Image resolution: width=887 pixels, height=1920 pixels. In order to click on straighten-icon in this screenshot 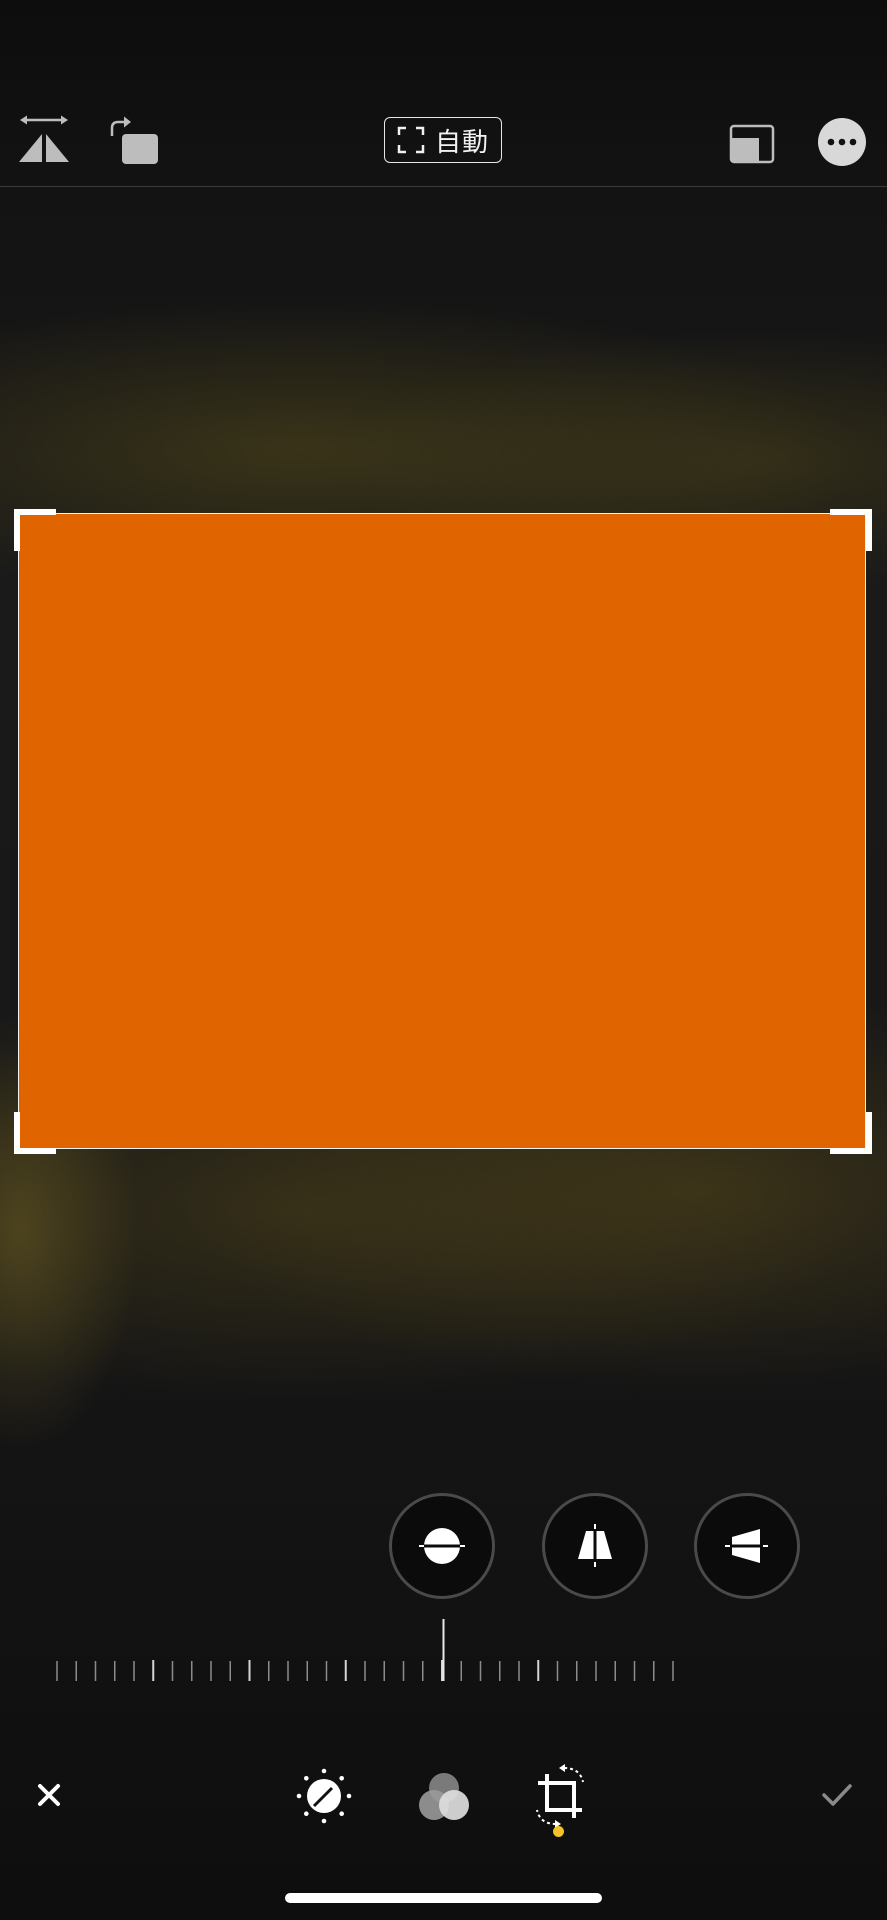, I will do `click(442, 1546)`.